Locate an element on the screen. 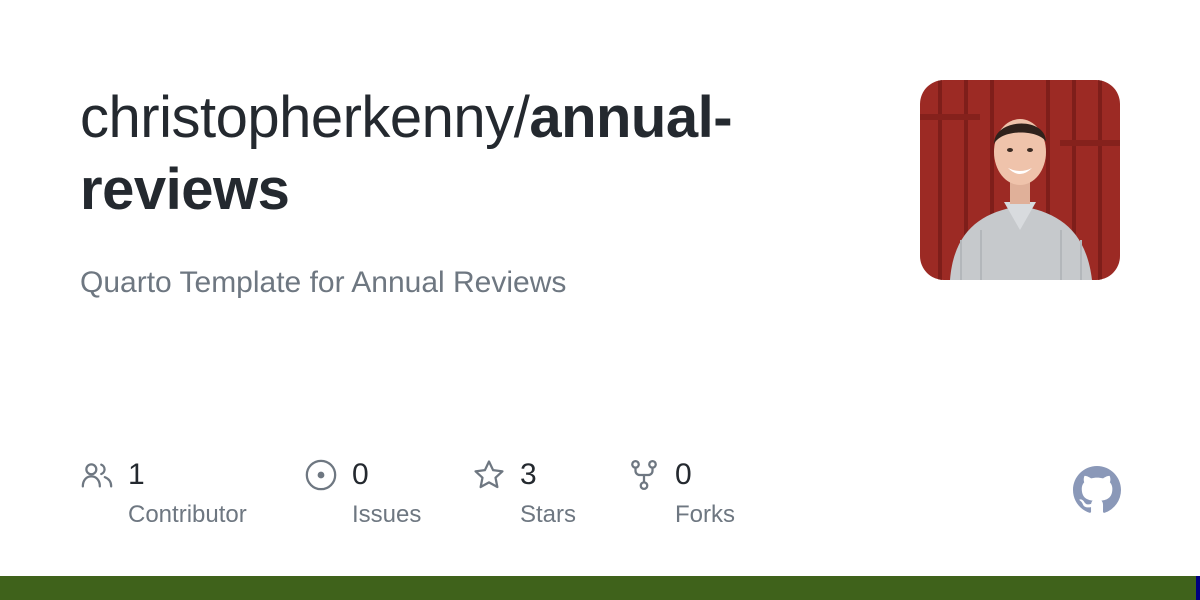 This screenshot has width=1200, height=600. user-avatar-photo-icon is located at coordinates (1020, 180).